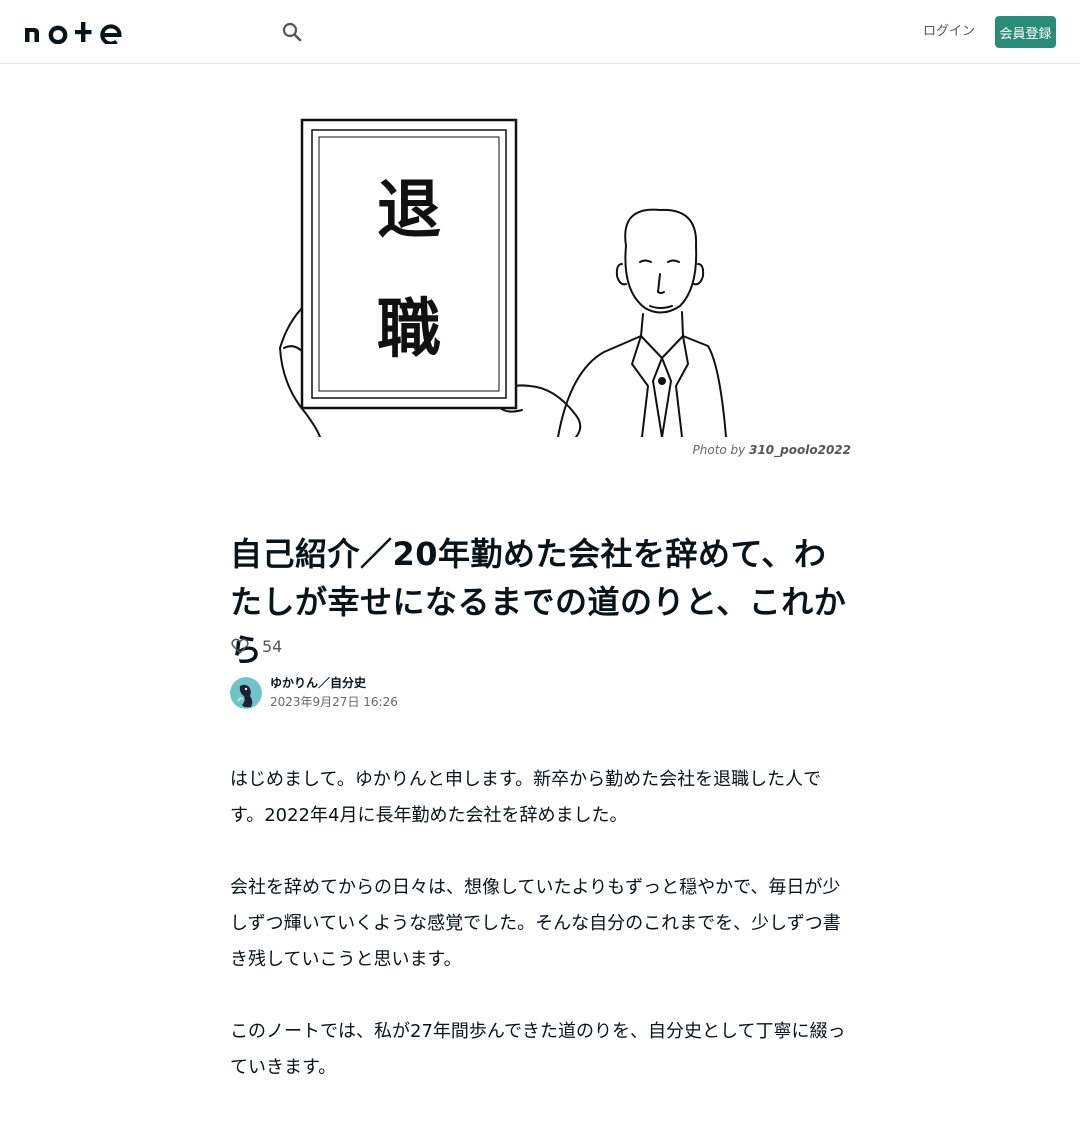 The height and width of the screenshot is (1122, 1080). Describe the element at coordinates (272, 646) in the screenshot. I see `like-count: 54` at that location.